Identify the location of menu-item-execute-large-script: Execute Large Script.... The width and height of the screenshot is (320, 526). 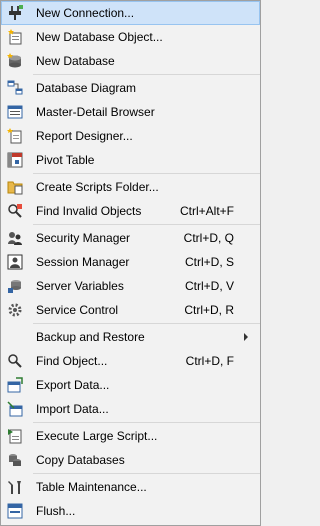
(130, 436).